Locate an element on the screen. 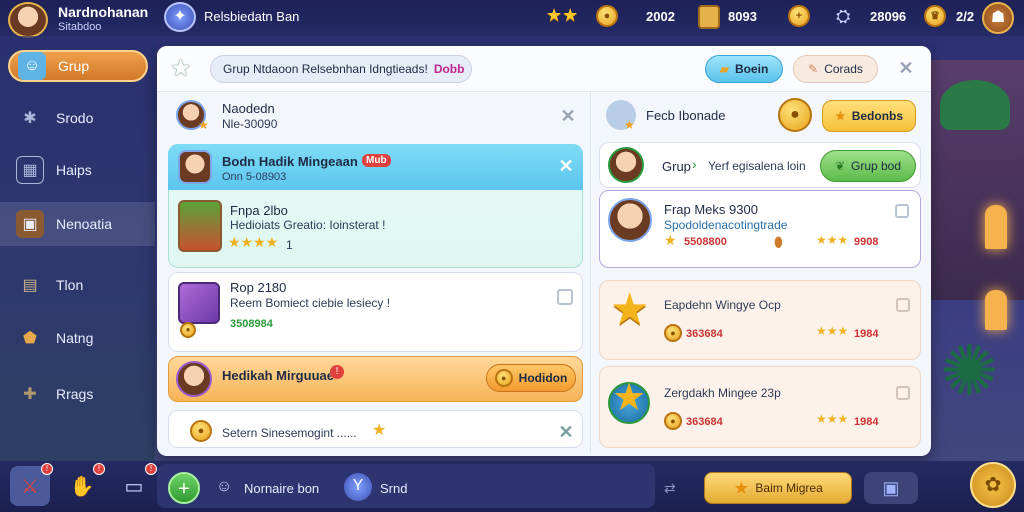  item2-value: 3508984 is located at coordinates (251, 324).